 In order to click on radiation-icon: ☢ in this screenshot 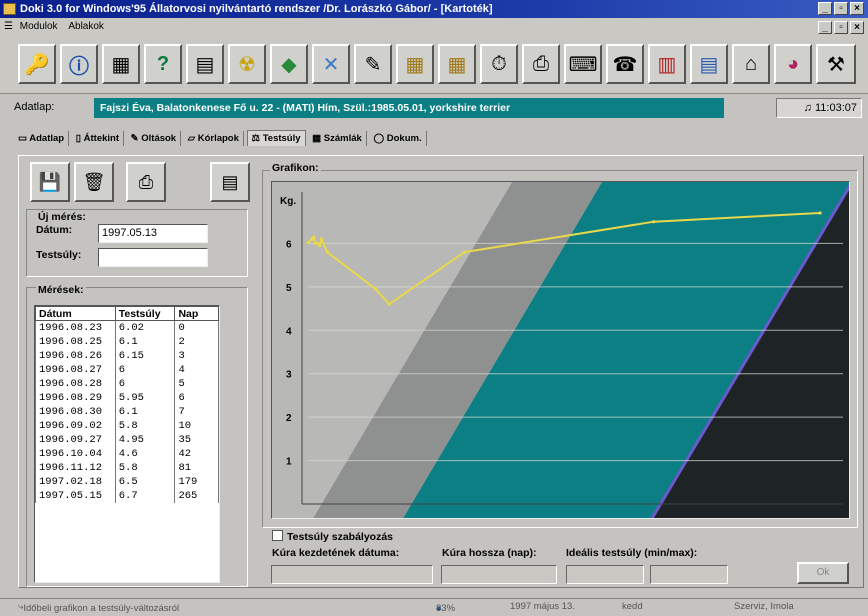, I will do `click(247, 64)`.